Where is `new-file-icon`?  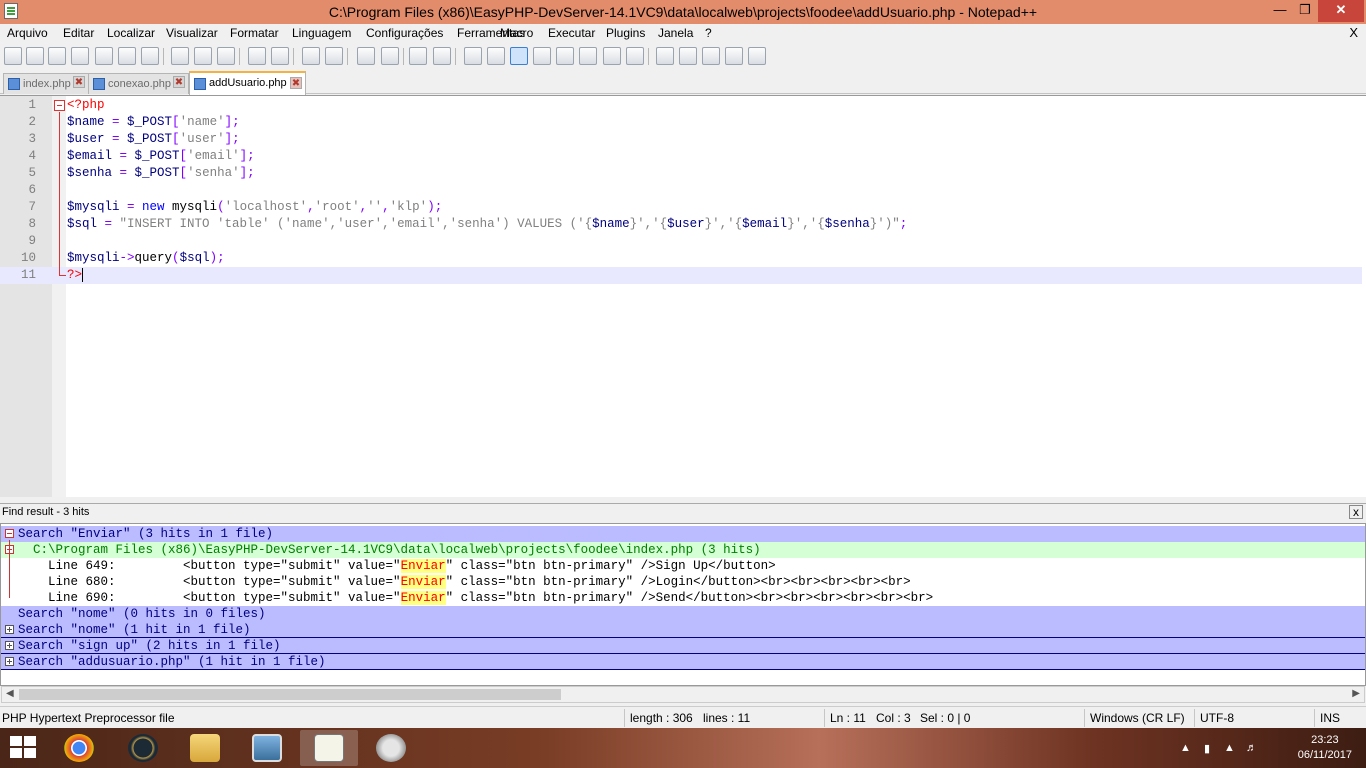 new-file-icon is located at coordinates (13, 56).